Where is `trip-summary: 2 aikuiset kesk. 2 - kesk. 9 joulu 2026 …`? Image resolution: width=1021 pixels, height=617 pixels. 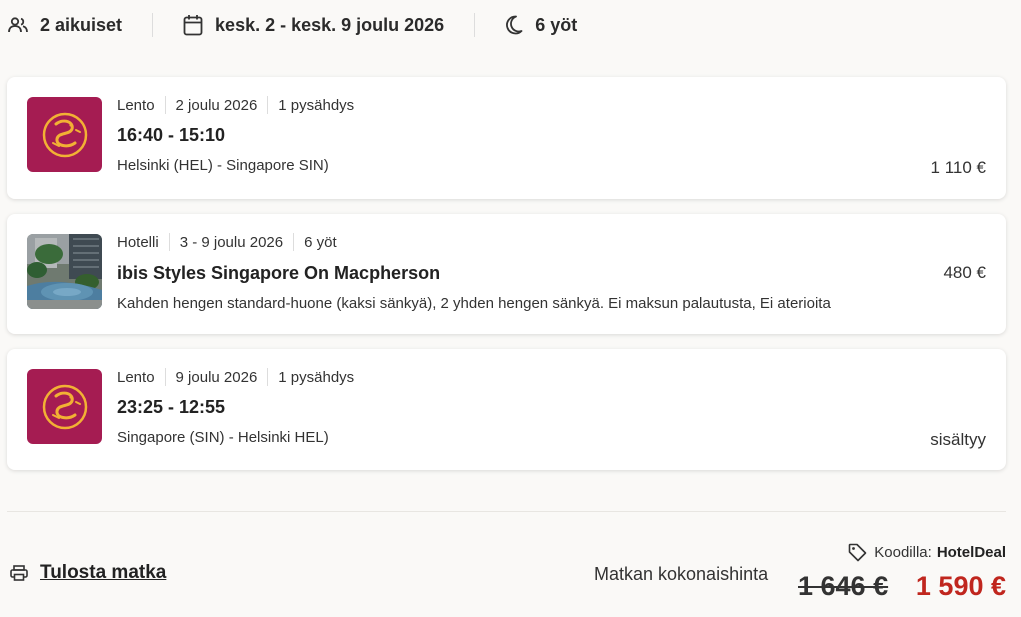 trip-summary: 2 aikuiset kesk. 2 - kesk. 9 joulu 2026 … is located at coordinates (292, 25).